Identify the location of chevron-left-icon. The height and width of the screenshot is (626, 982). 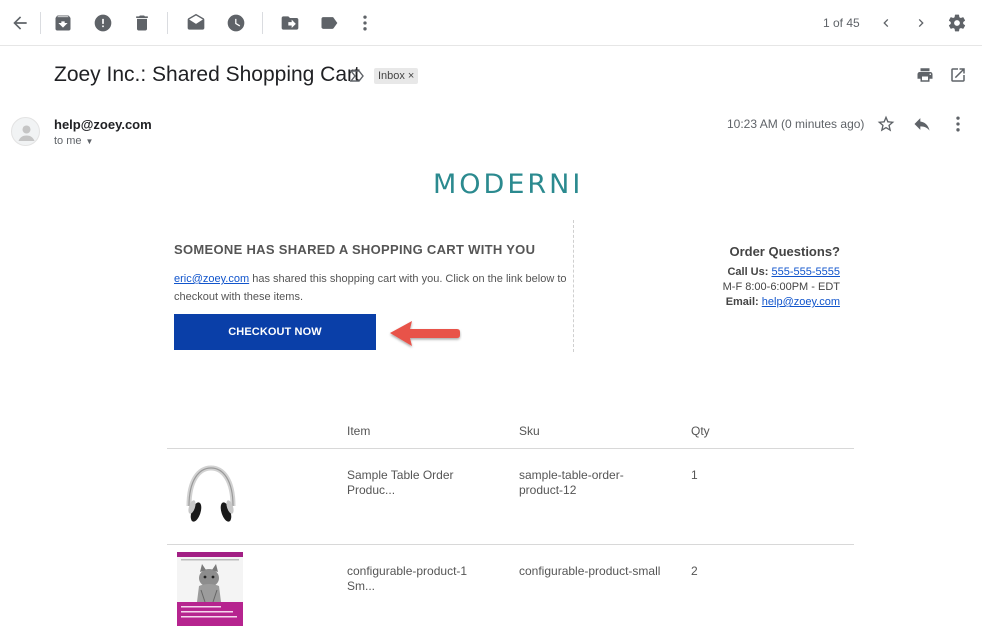
(886, 23).